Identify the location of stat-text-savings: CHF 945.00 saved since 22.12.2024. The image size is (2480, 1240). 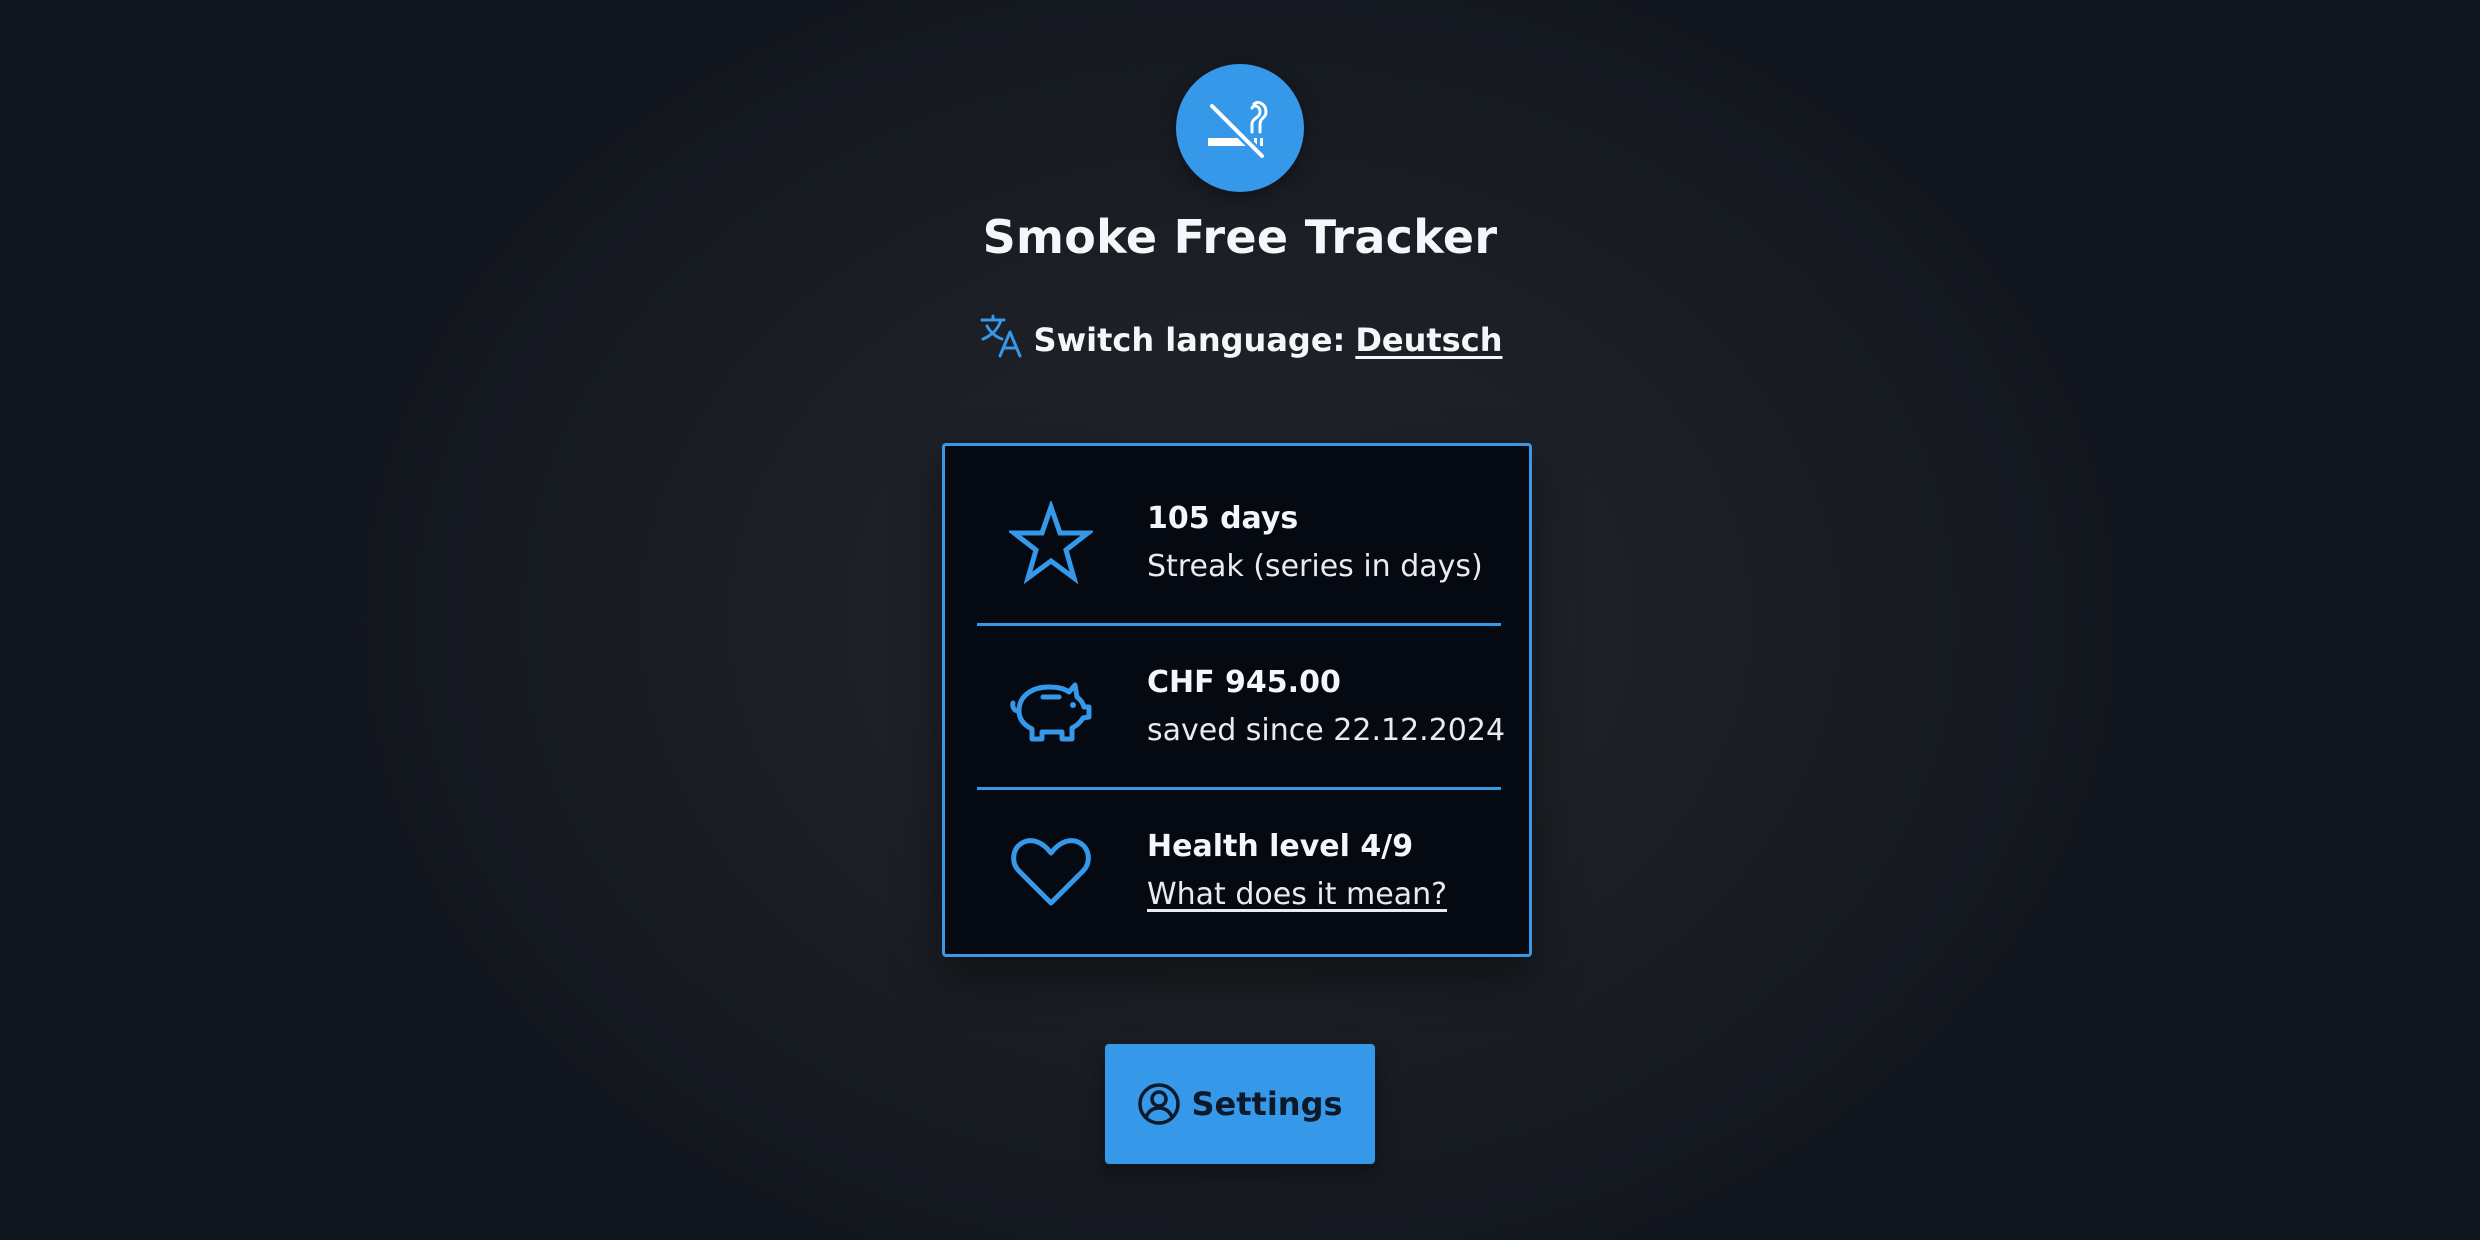
(1326, 707).